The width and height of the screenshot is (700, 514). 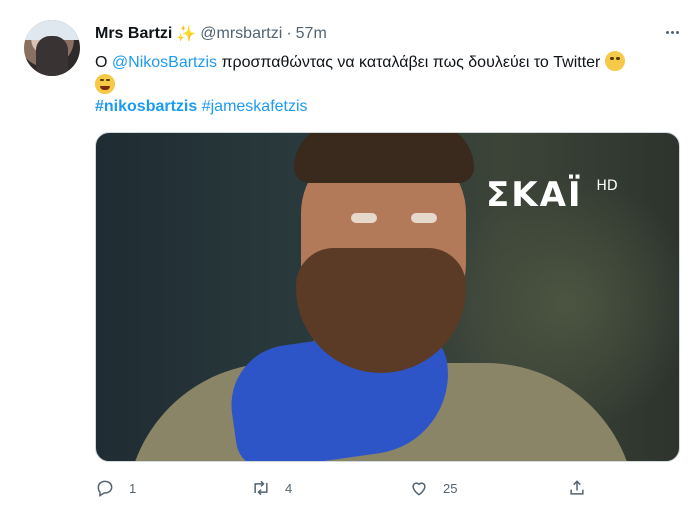 What do you see at coordinates (164, 62) in the screenshot?
I see `mention-link: @NikosBartzis` at bounding box center [164, 62].